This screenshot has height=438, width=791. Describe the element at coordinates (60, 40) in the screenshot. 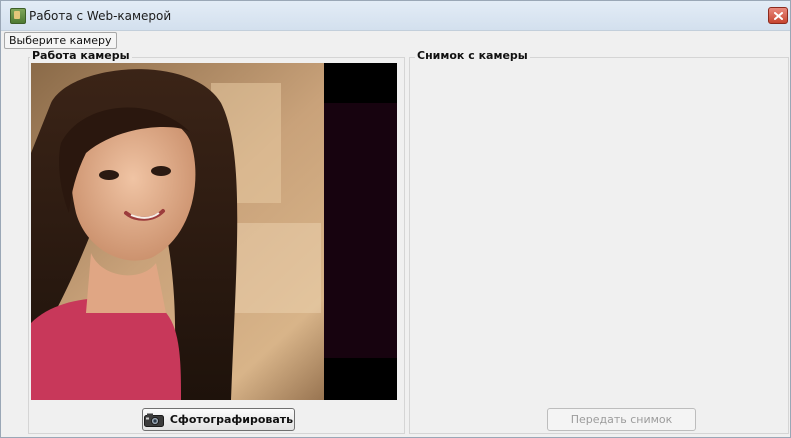

I see `select-camera-menu: Выберите камеру` at that location.